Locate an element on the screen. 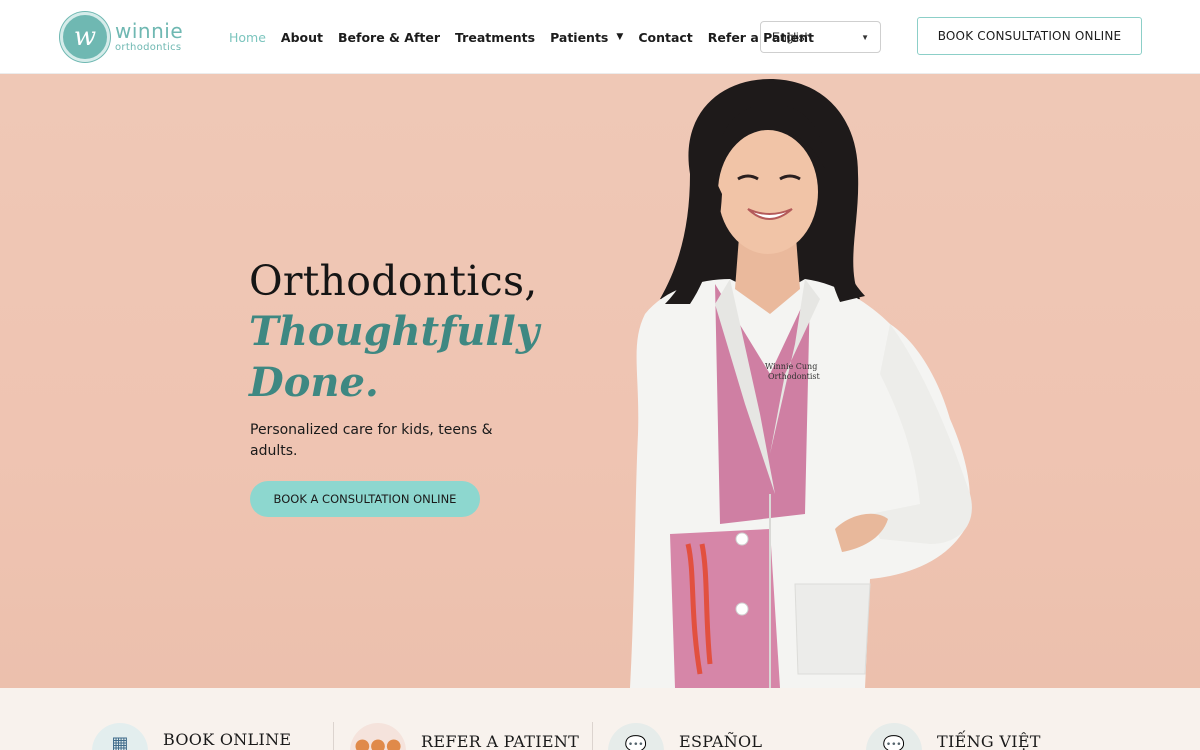 The height and width of the screenshot is (750, 1200). quick-link-espanol: 💬 ESPAÑOL is located at coordinates (685, 736).